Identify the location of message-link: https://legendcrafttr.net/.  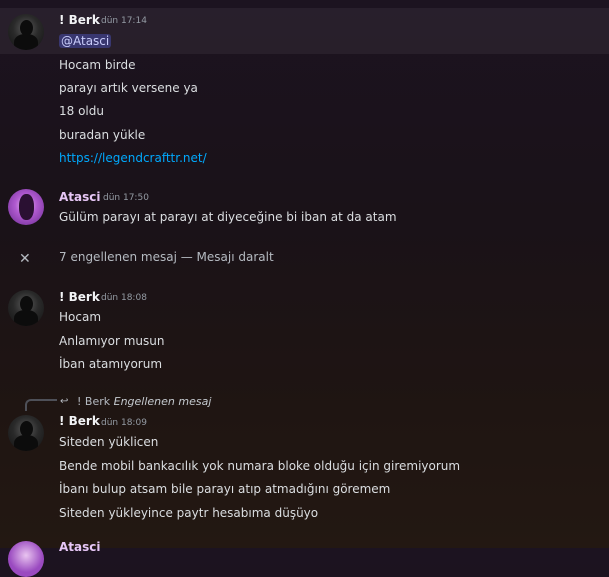
(133, 158).